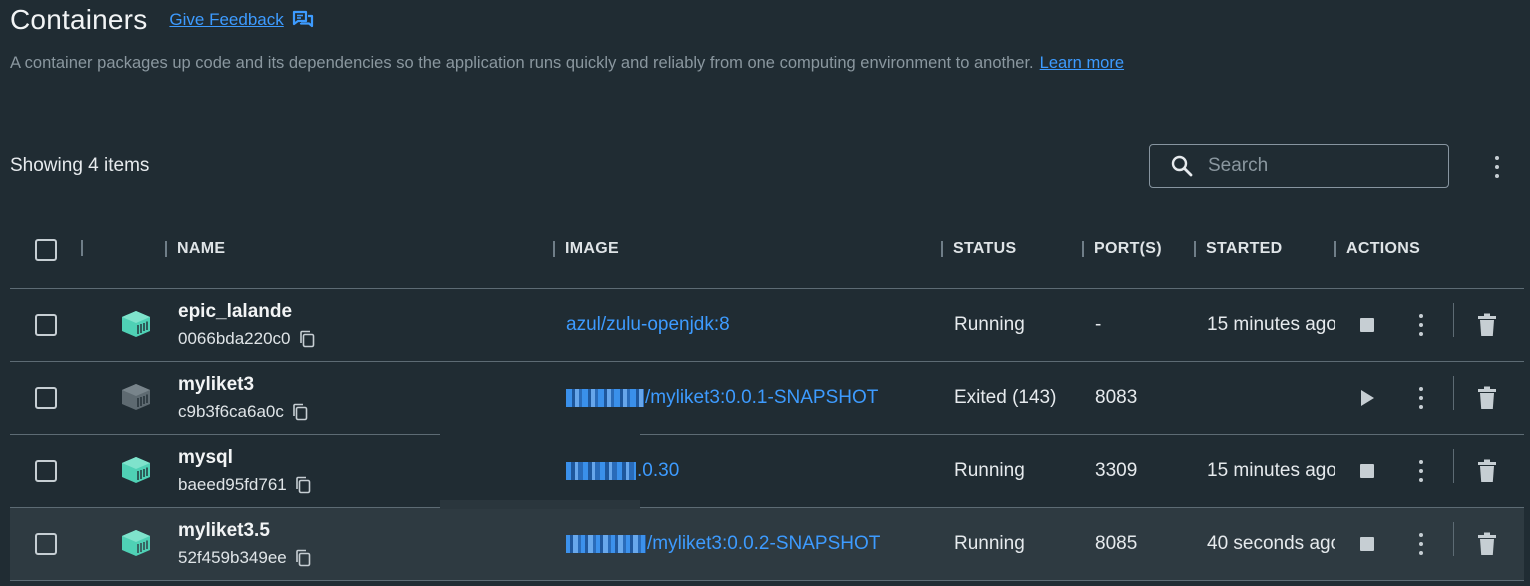  I want to click on ports-text: 3309, so click(1116, 470).